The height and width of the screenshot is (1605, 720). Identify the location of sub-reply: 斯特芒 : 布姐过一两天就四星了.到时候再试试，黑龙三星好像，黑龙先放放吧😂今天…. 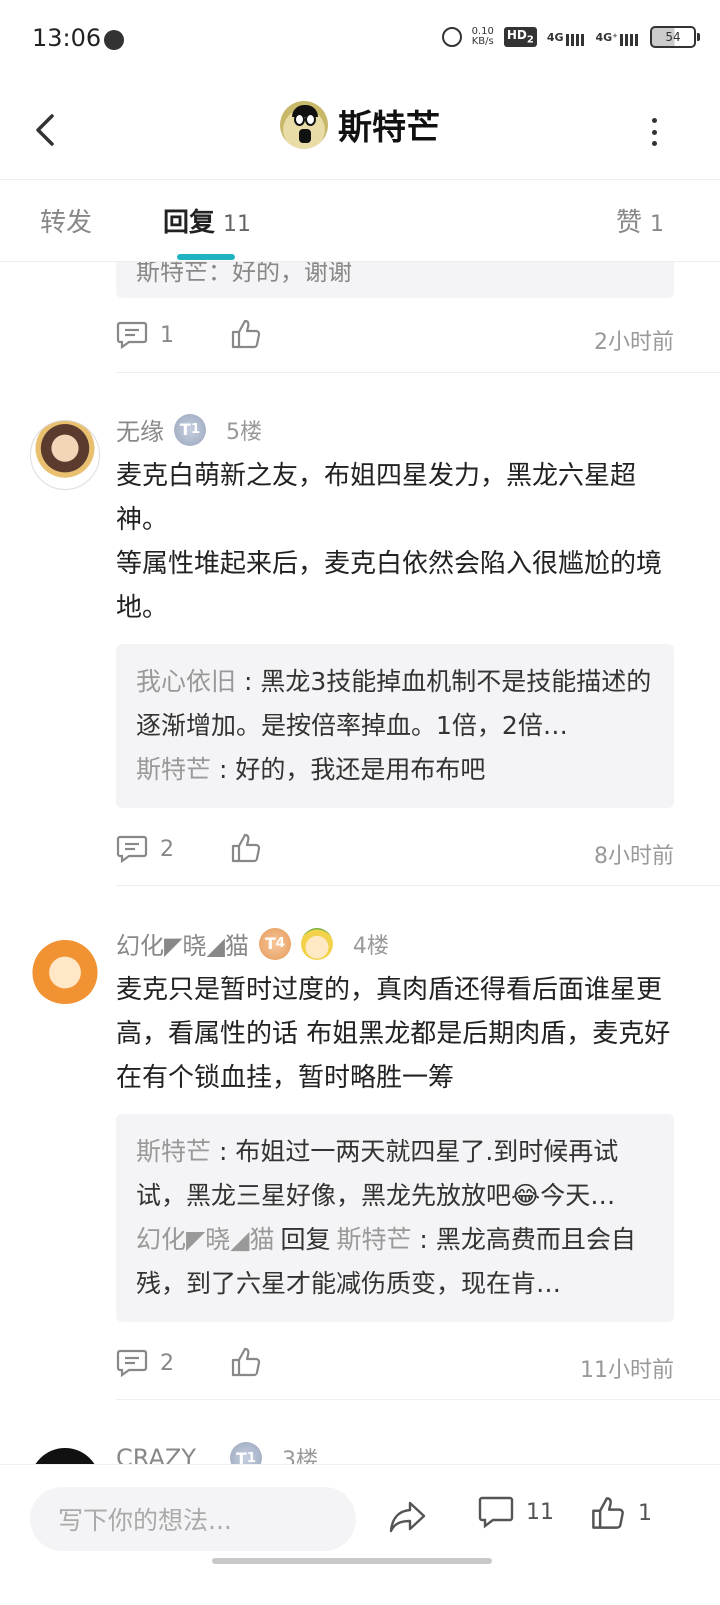
(395, 1174).